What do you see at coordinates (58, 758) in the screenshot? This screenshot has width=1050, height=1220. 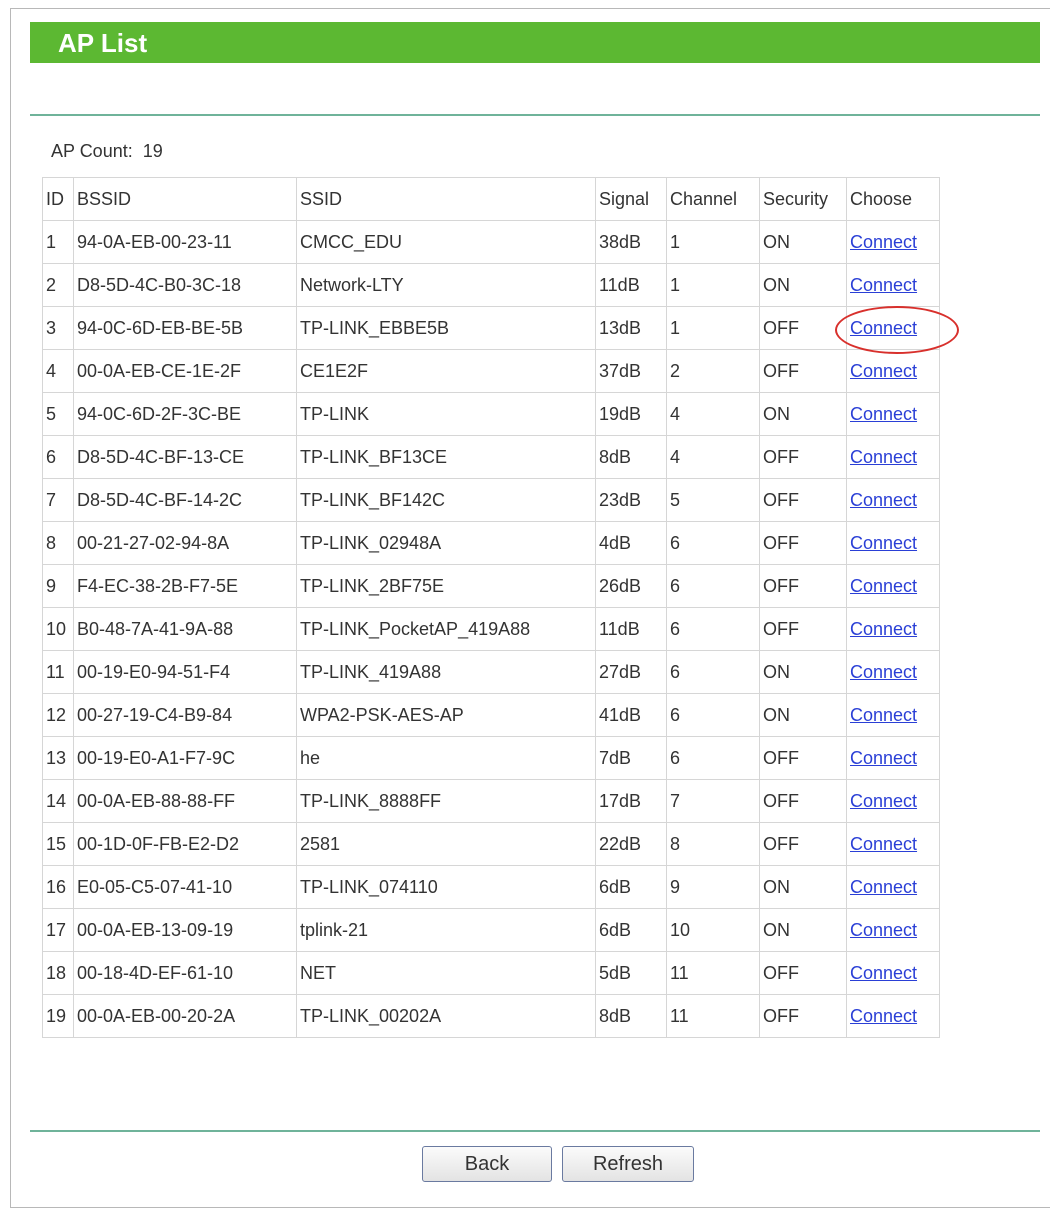 I see `cell-id: 13` at bounding box center [58, 758].